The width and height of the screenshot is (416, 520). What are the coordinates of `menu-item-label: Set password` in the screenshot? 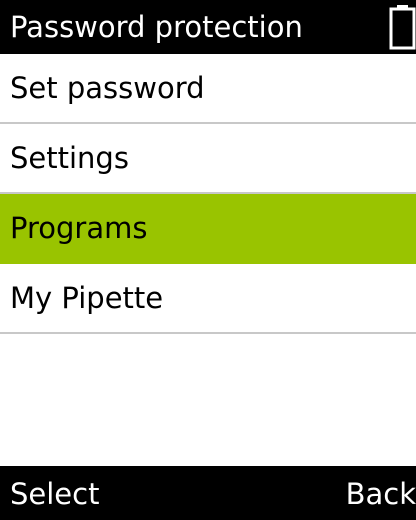 It's located at (107, 88).